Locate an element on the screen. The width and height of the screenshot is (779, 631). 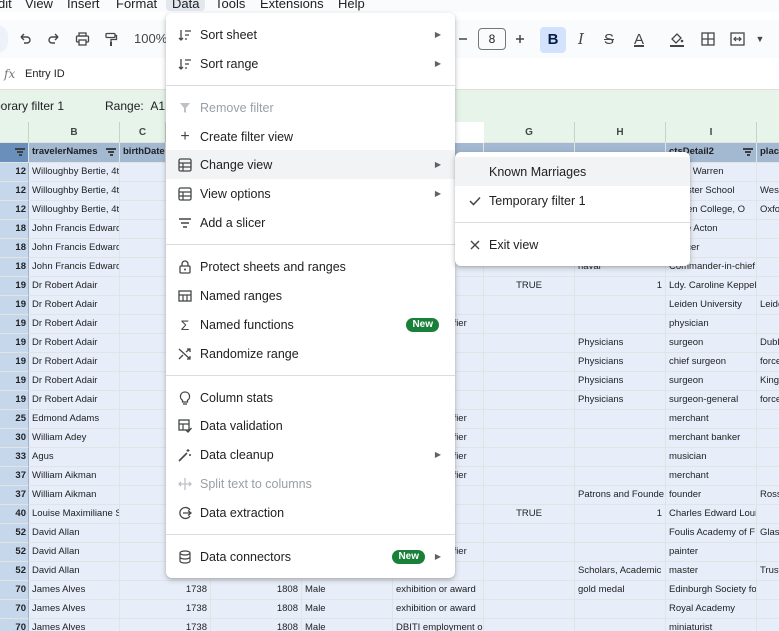
cell-col-i: miniaturist is located at coordinates (711, 625).